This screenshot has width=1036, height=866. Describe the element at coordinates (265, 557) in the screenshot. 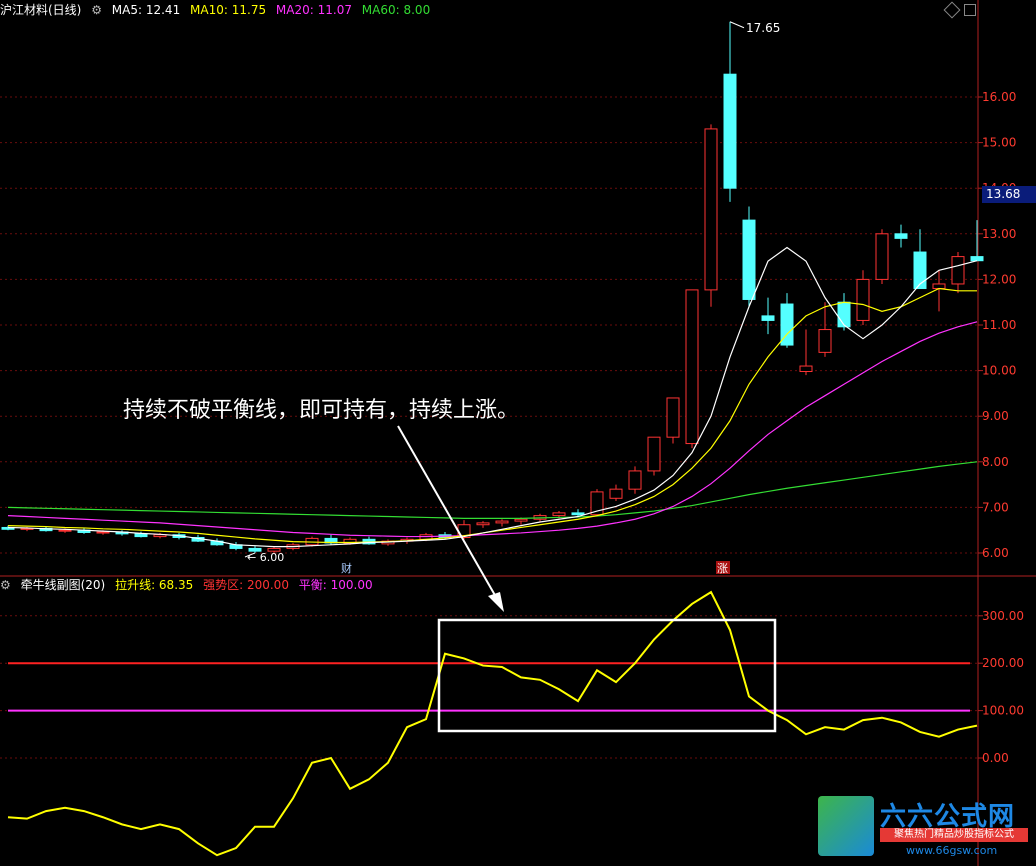

I see `low-price-label: ← 6.00` at that location.